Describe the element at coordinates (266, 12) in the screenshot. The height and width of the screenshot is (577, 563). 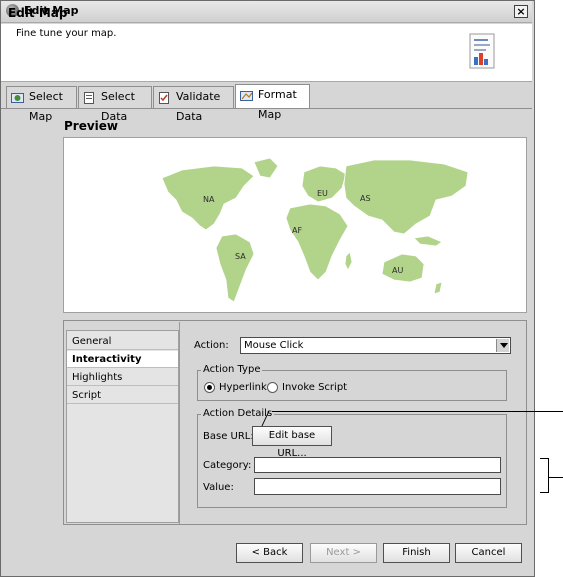
I see `title-bar` at that location.